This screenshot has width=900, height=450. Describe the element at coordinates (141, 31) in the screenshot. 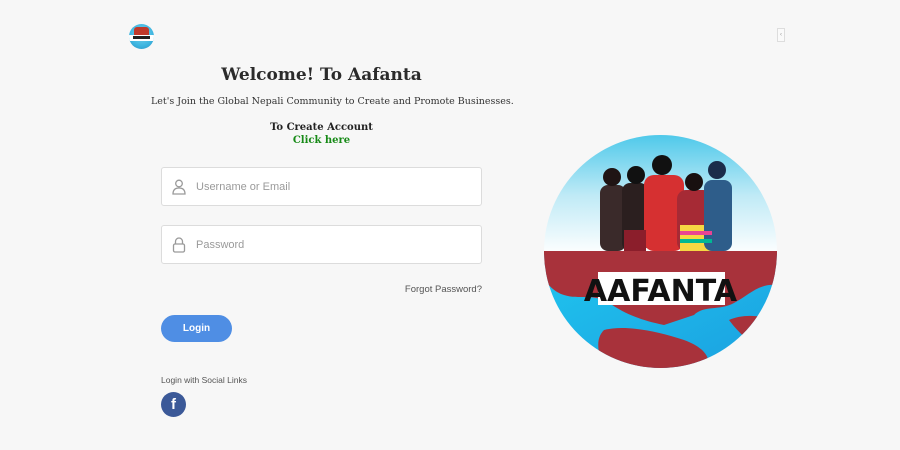

I see `logo-people` at that location.